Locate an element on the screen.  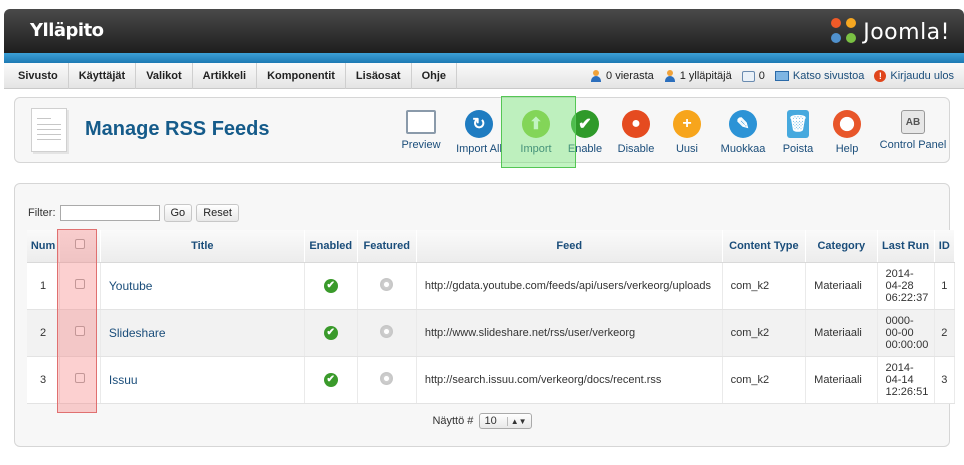
delete-button: 🗑 Poista is located at coordinates (798, 132).